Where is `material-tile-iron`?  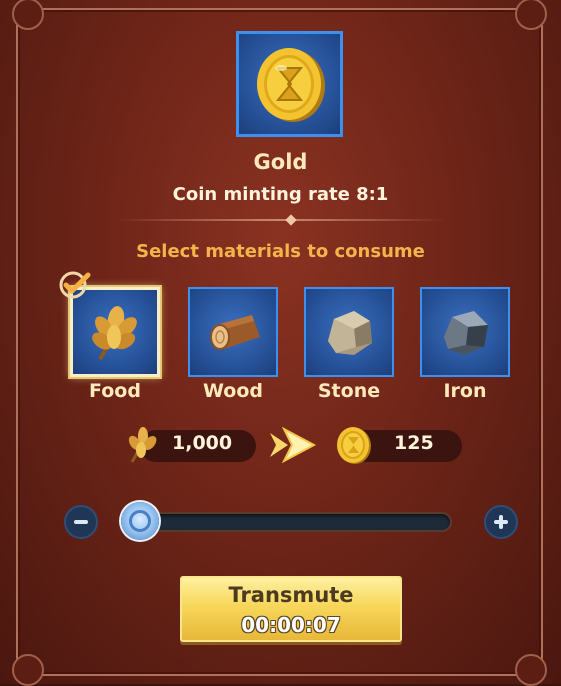
material-tile-iron is located at coordinates (465, 332).